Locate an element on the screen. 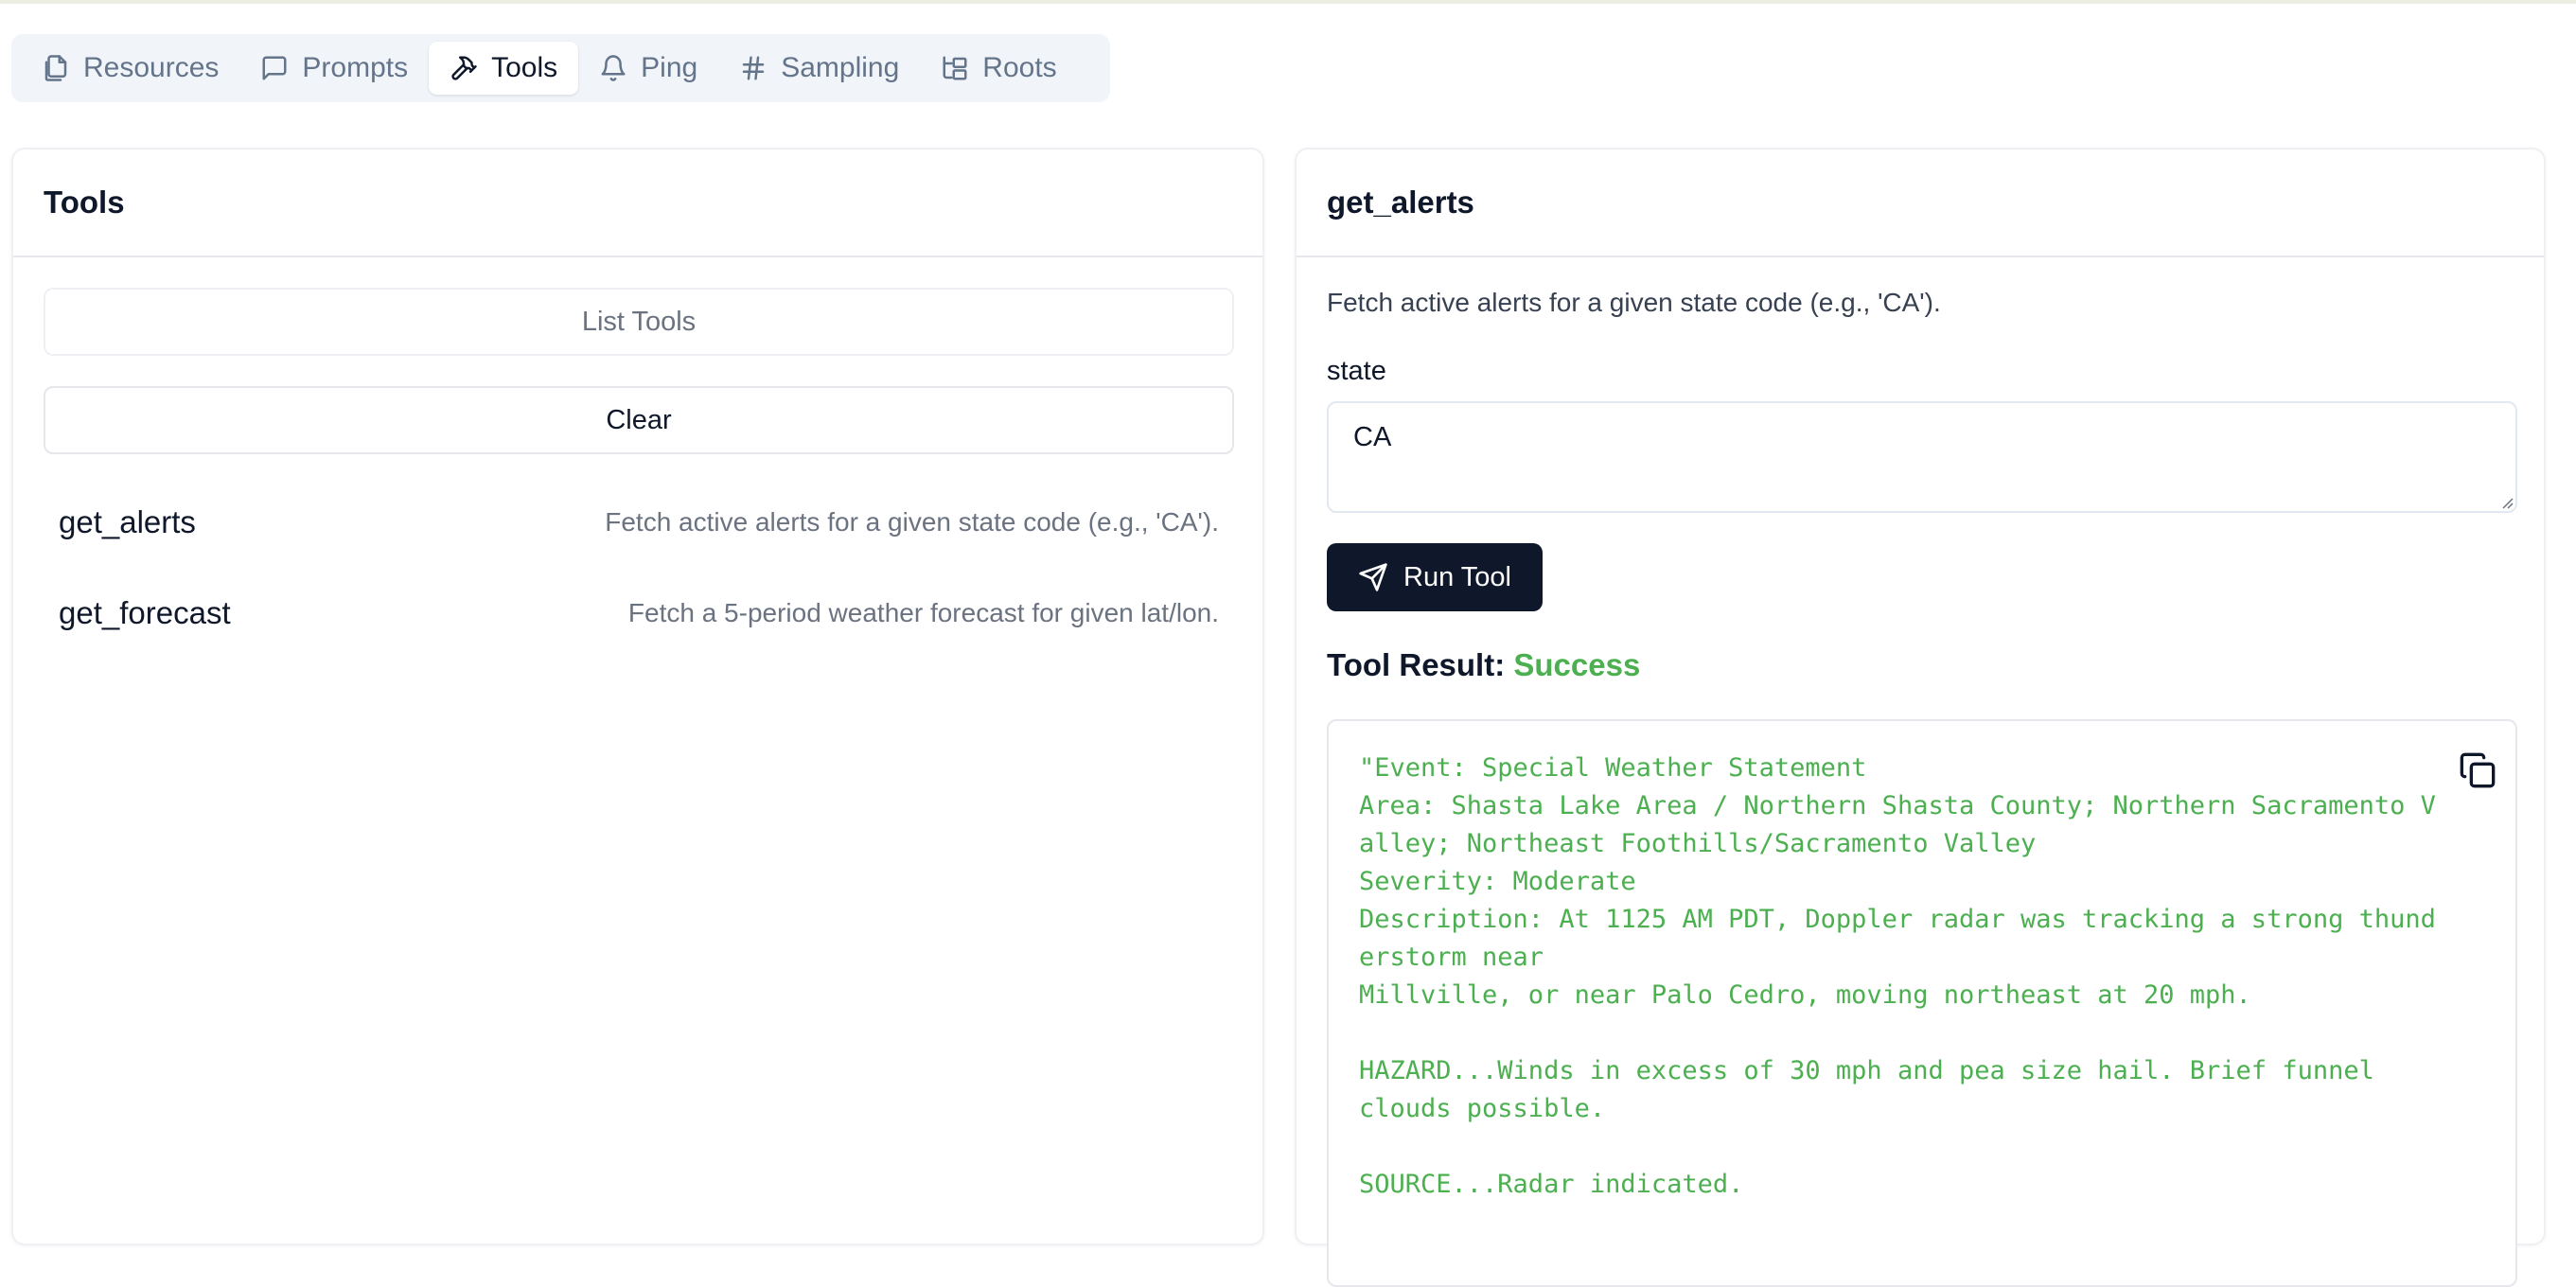 The width and height of the screenshot is (2576, 1287). tab-tools: Tools is located at coordinates (504, 68).